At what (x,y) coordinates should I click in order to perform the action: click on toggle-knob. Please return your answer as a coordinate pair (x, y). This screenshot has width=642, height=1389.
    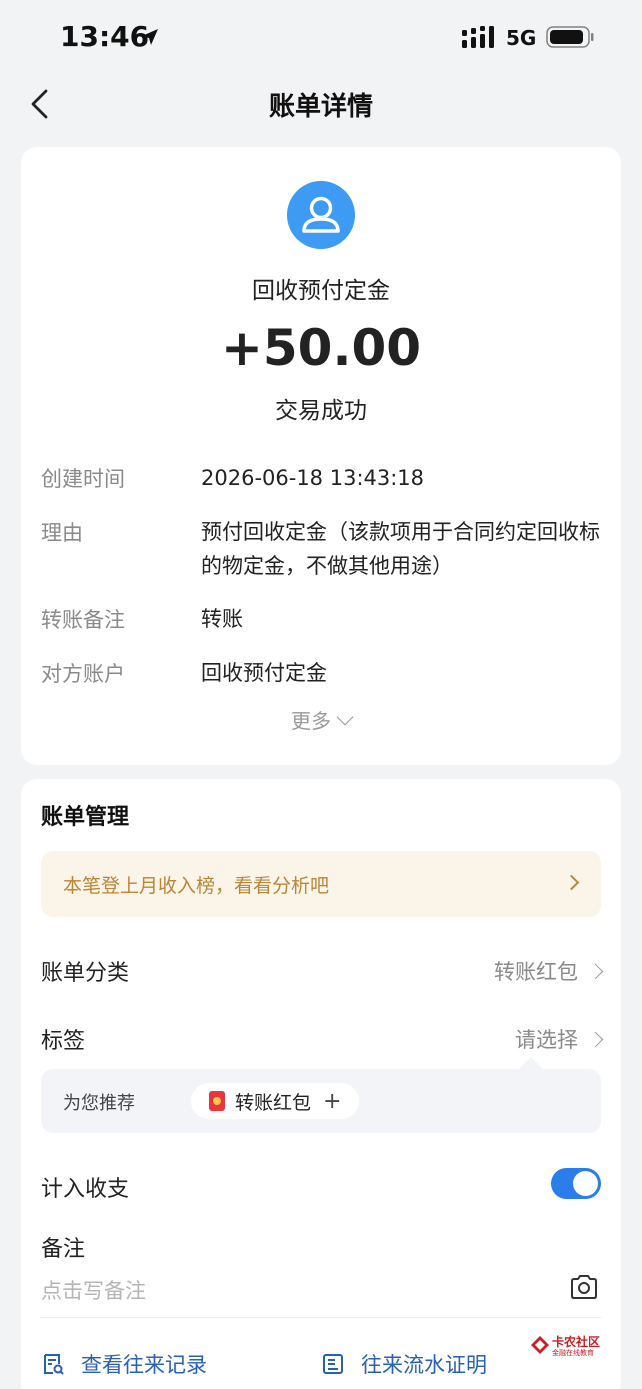
    Looking at the image, I should click on (585, 1183).